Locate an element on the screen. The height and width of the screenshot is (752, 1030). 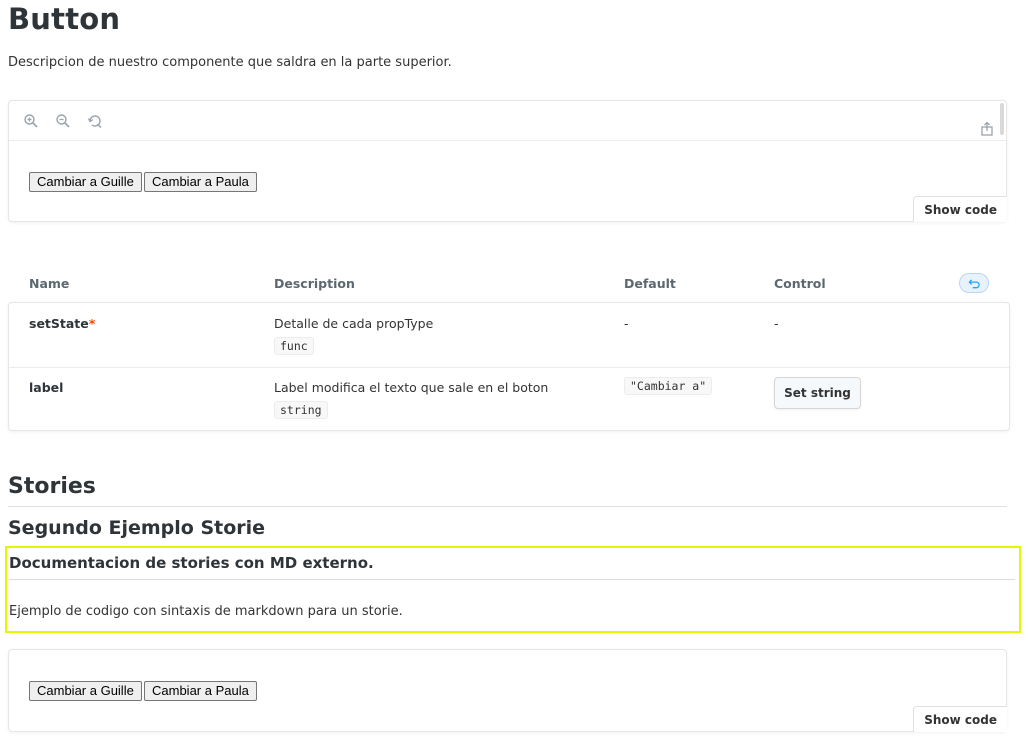
prop-name-label: label is located at coordinates (46, 387).